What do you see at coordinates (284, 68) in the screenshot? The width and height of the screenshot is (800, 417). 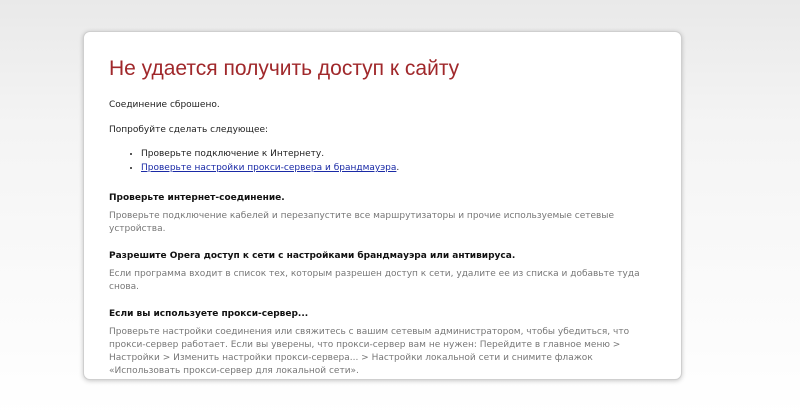 I see `page-title: Не удается получить доступ к сайту` at bounding box center [284, 68].